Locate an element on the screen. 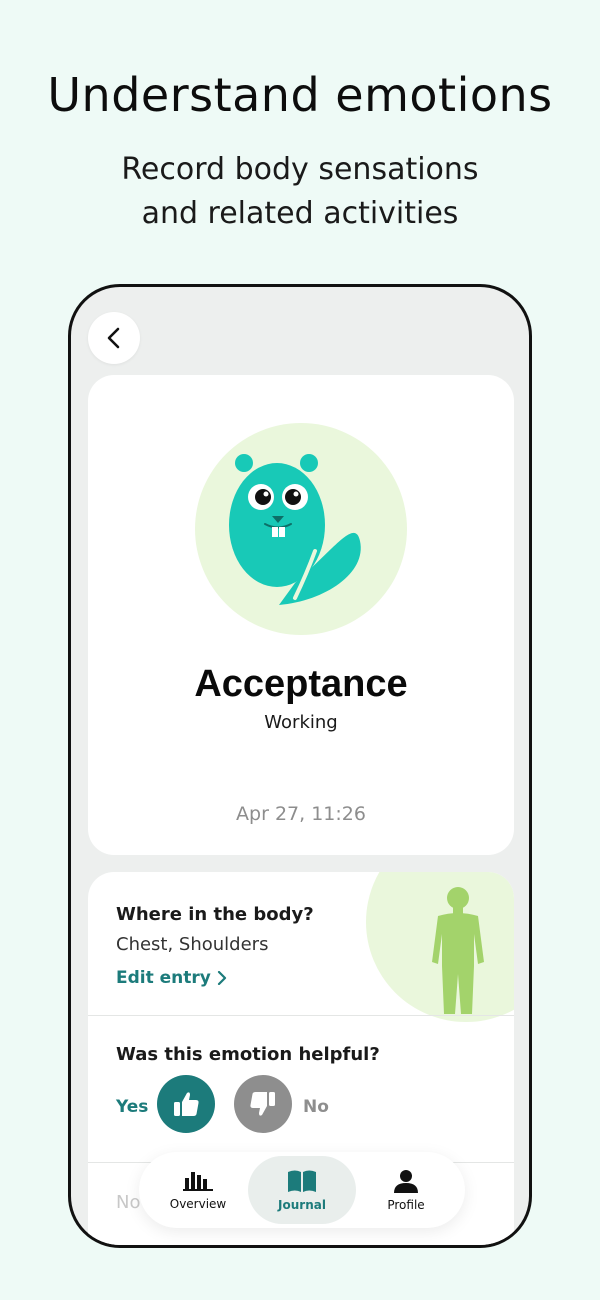  activity-label: Working is located at coordinates (301, 722).